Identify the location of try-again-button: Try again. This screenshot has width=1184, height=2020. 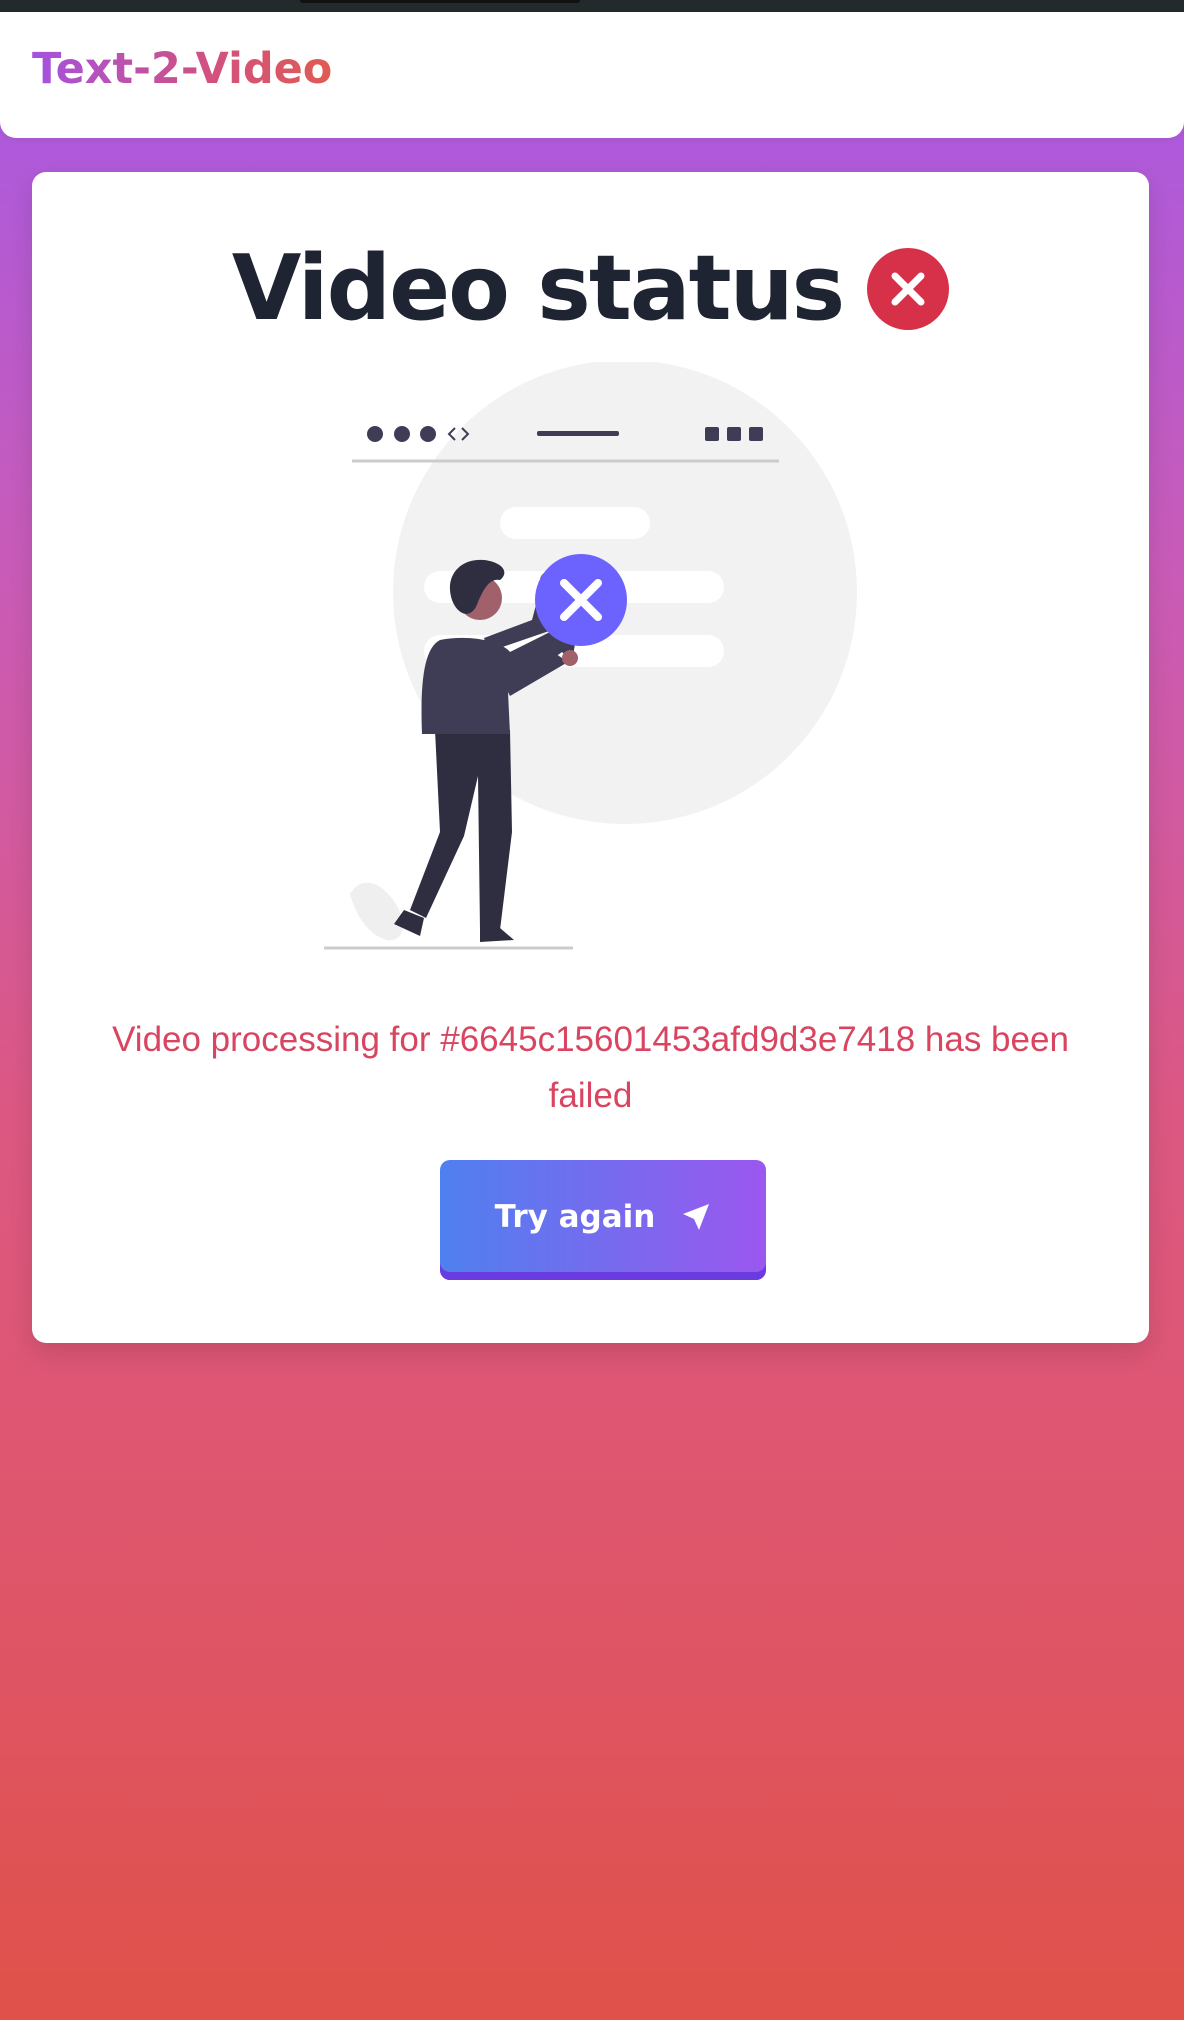
(603, 1220).